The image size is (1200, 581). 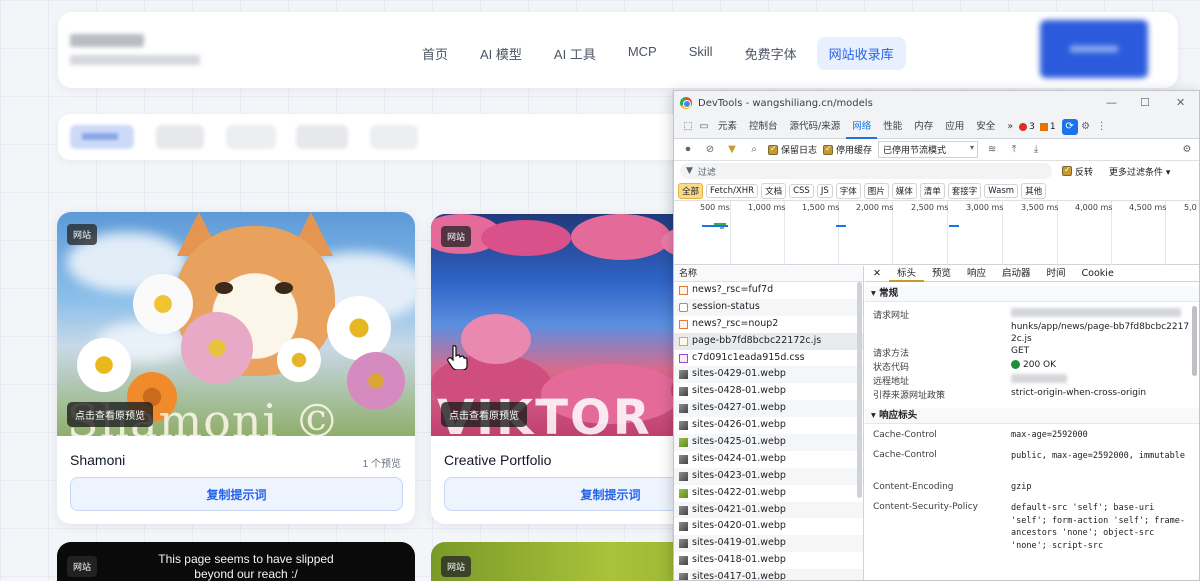 What do you see at coordinates (1015, 364) in the screenshot?
I see `status-ok-icon` at bounding box center [1015, 364].